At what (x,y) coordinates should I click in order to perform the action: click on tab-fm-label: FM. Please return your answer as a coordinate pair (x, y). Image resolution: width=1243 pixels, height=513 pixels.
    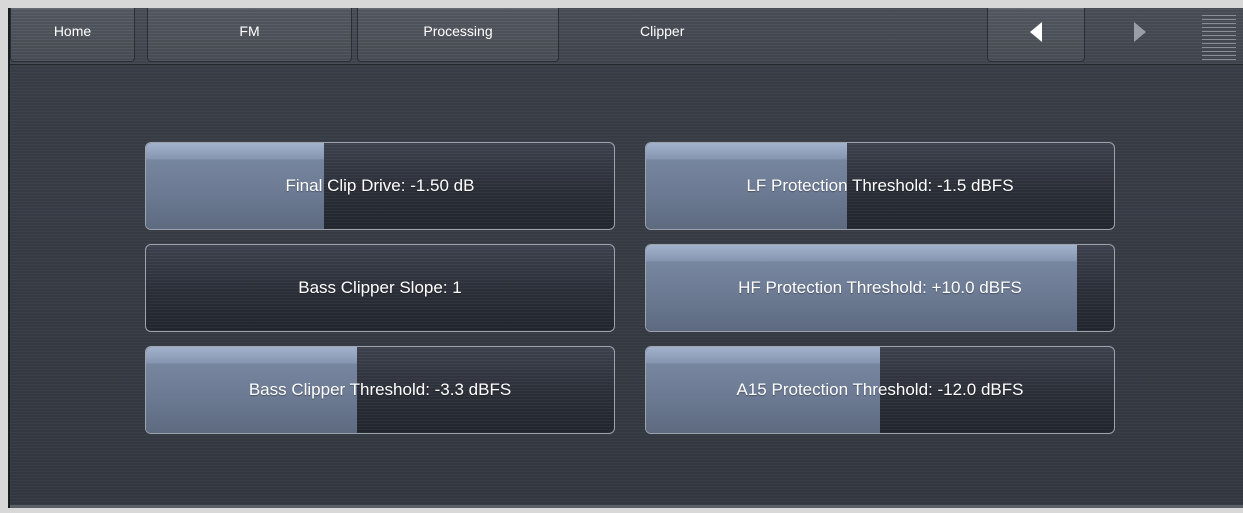
    Looking at the image, I should click on (249, 30).